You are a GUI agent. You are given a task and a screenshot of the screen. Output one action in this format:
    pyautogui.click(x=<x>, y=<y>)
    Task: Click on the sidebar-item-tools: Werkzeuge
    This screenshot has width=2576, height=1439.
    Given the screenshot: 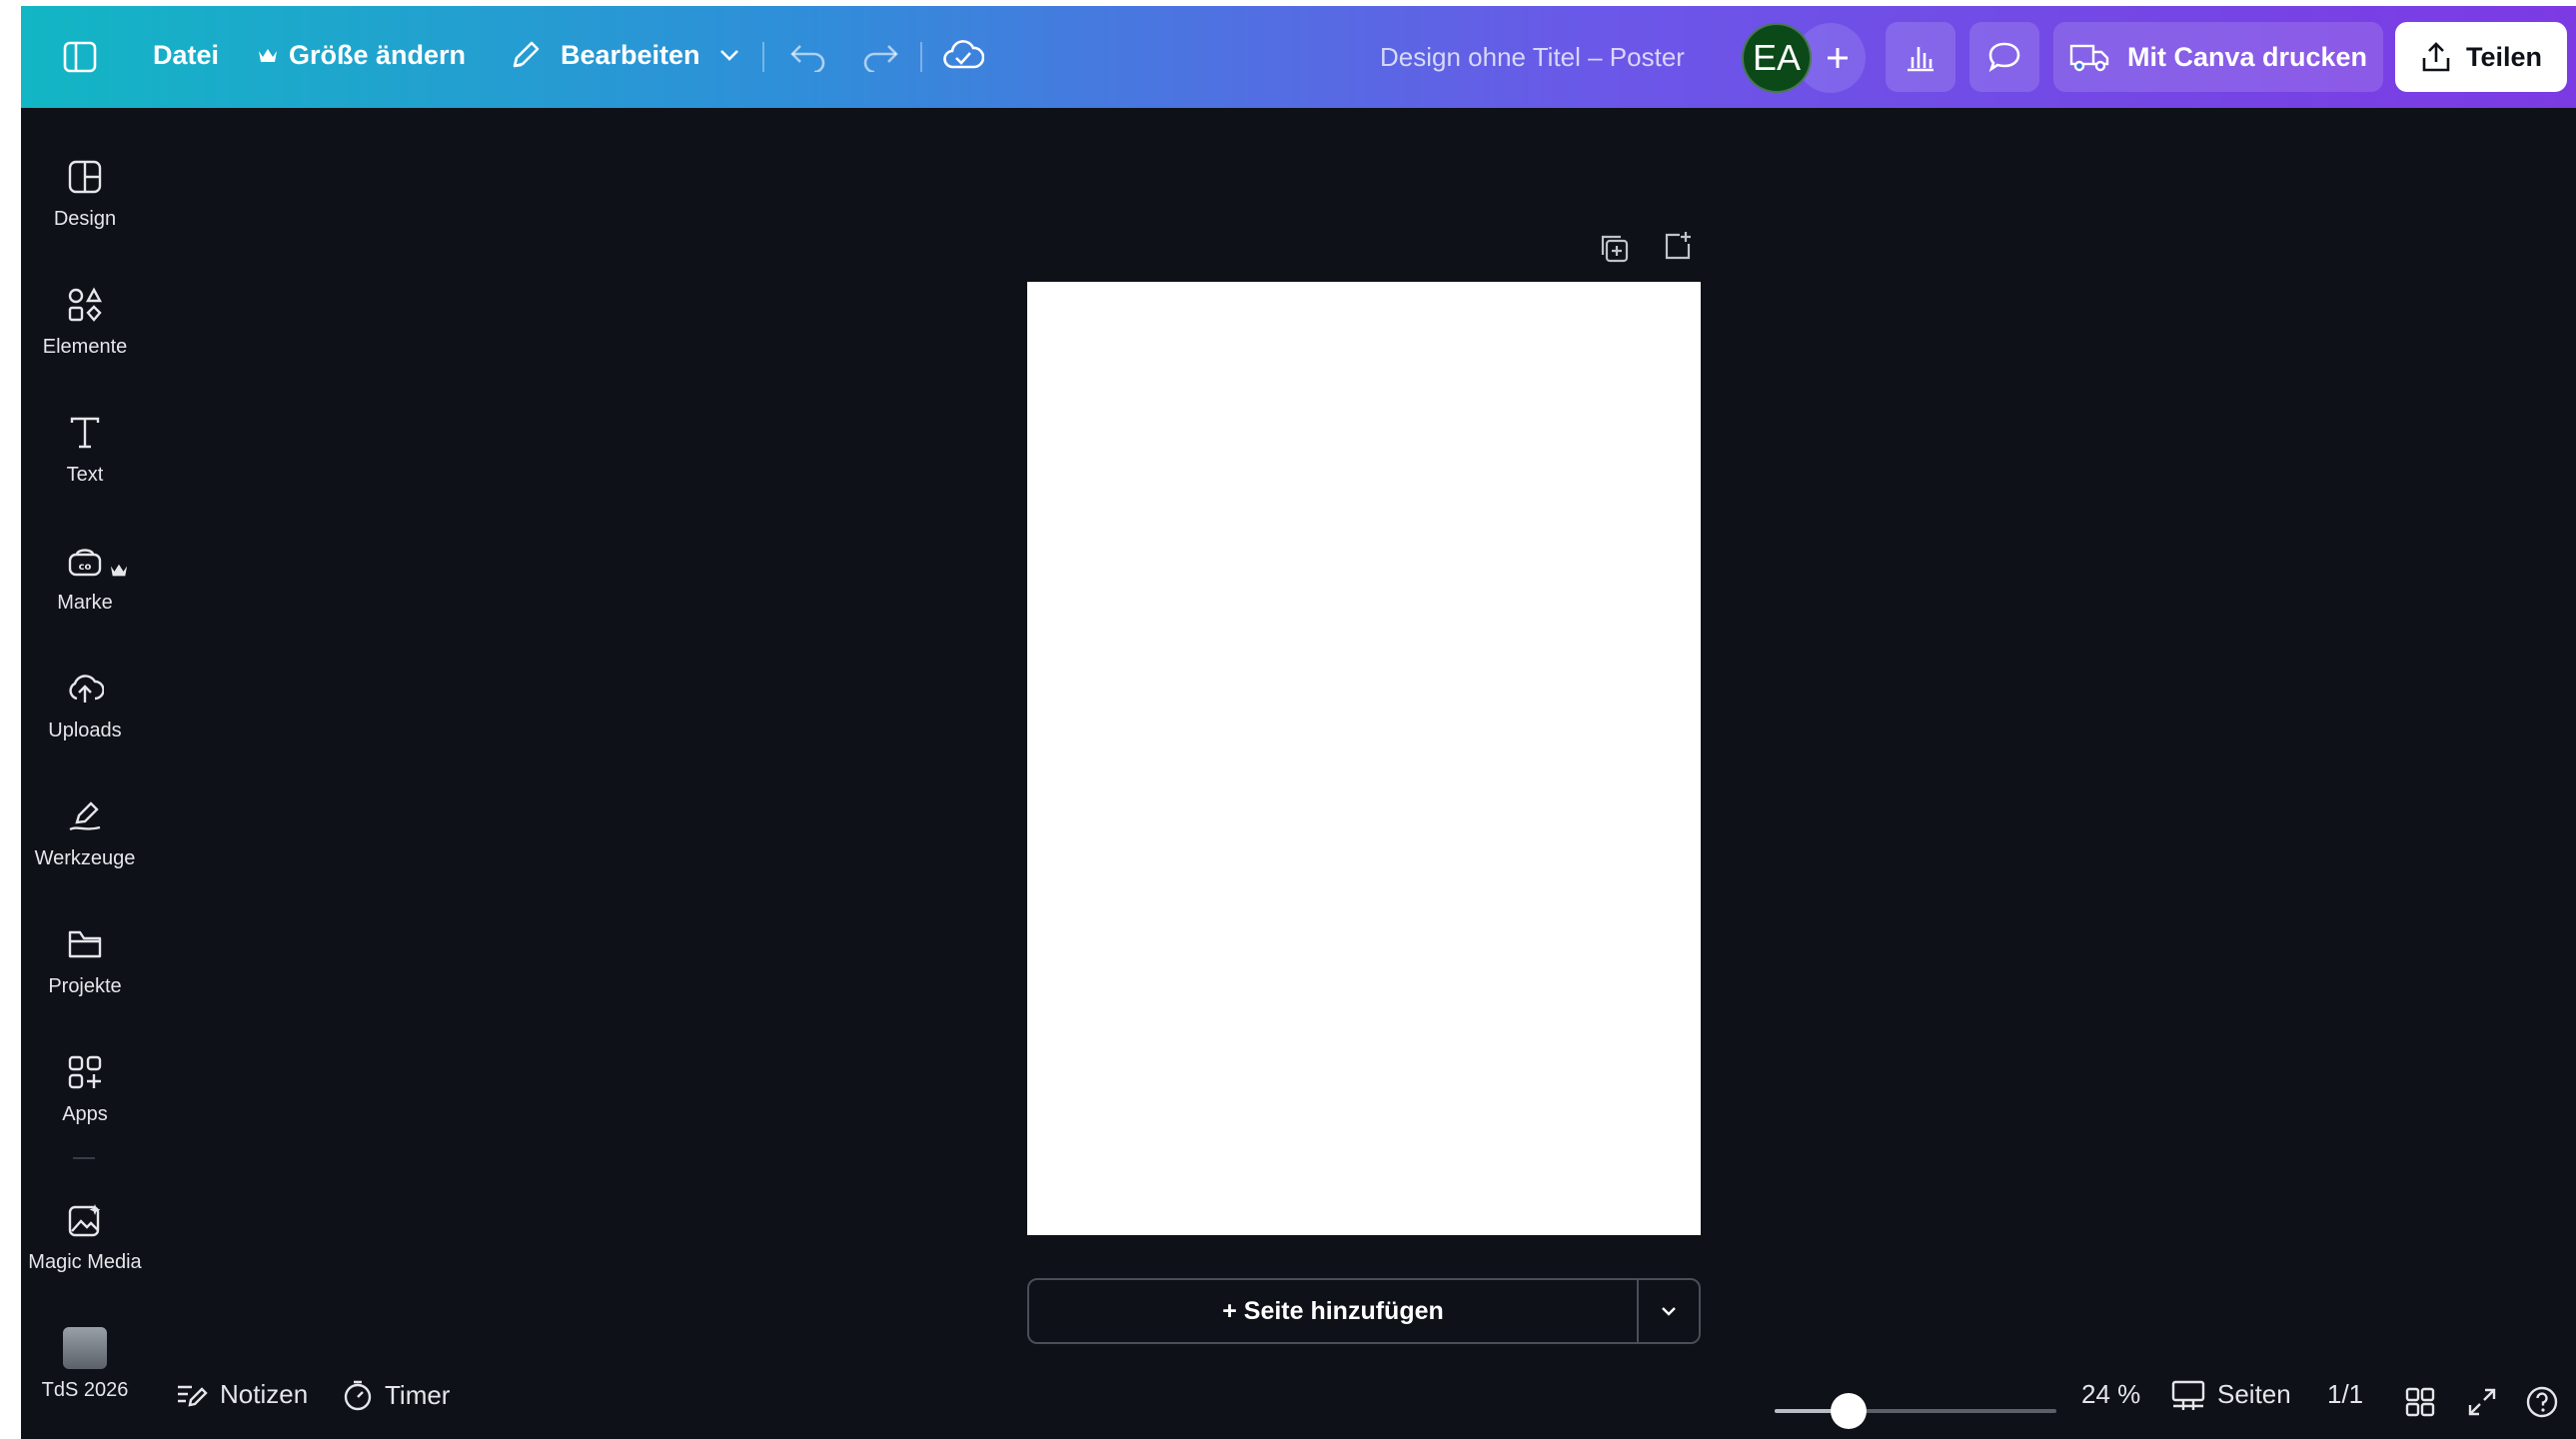 What is the action you would take?
    pyautogui.click(x=85, y=828)
    